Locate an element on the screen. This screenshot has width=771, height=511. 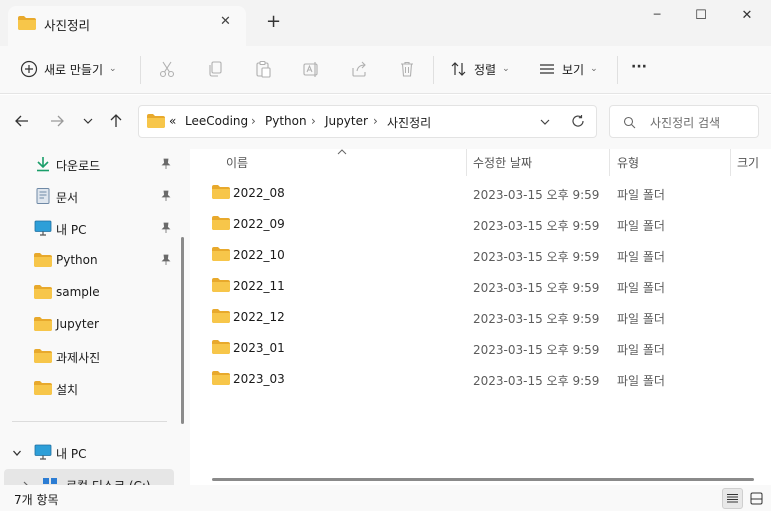
delete-button is located at coordinates (407, 69).